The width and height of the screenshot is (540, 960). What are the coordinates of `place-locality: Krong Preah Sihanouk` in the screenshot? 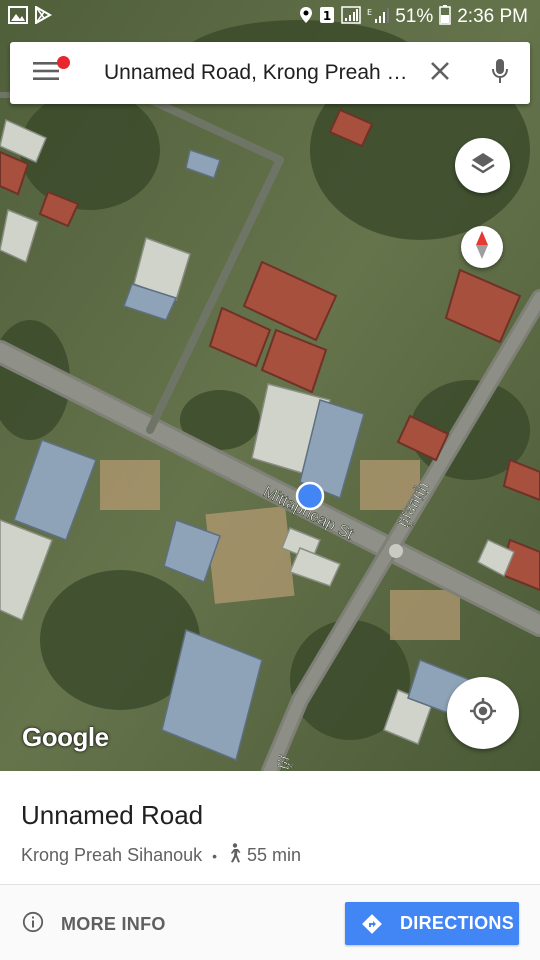 It's located at (112, 855).